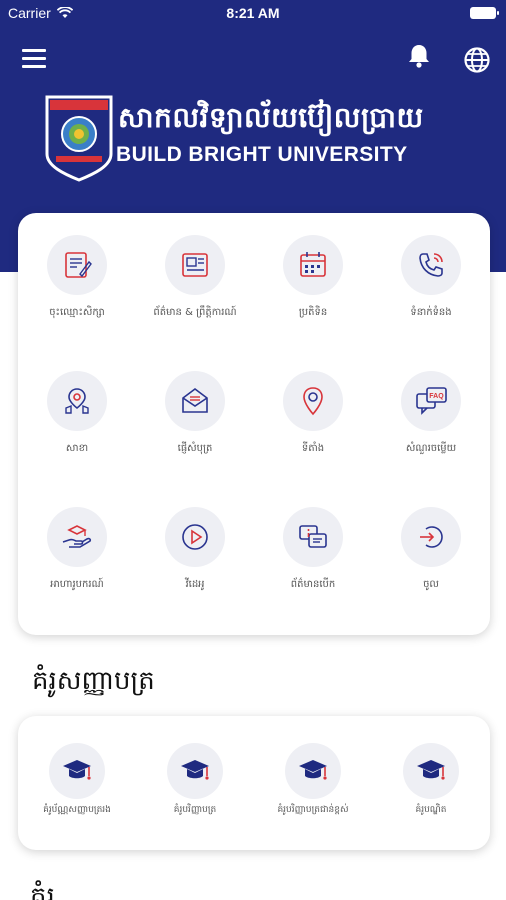  I want to click on menu-item-send-mail: ផ្ញើសំបុត្រ, so click(195, 417).